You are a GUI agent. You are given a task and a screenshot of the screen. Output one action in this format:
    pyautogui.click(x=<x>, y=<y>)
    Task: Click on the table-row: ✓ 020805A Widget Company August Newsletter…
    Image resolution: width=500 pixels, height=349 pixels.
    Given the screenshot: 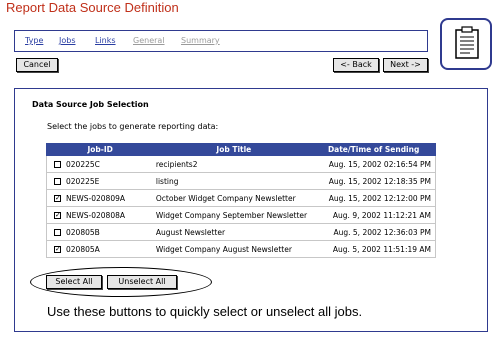 What is the action you would take?
    pyautogui.click(x=240, y=249)
    